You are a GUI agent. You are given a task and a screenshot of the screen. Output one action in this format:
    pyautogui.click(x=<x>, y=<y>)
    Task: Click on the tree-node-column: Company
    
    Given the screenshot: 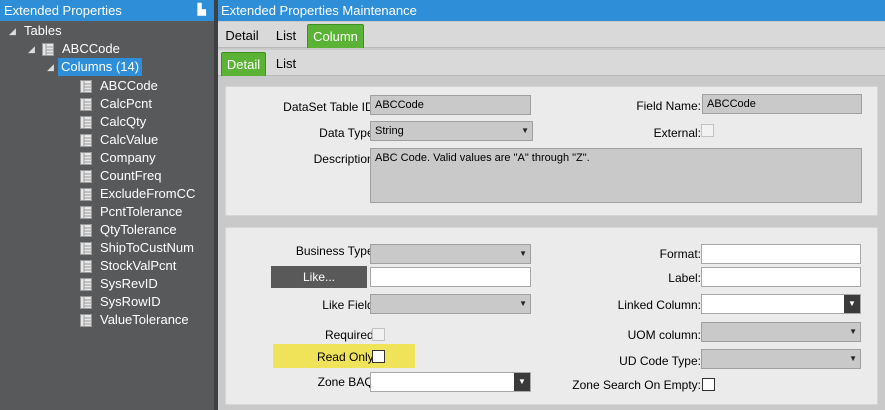 What is the action you would take?
    pyautogui.click(x=107, y=158)
    